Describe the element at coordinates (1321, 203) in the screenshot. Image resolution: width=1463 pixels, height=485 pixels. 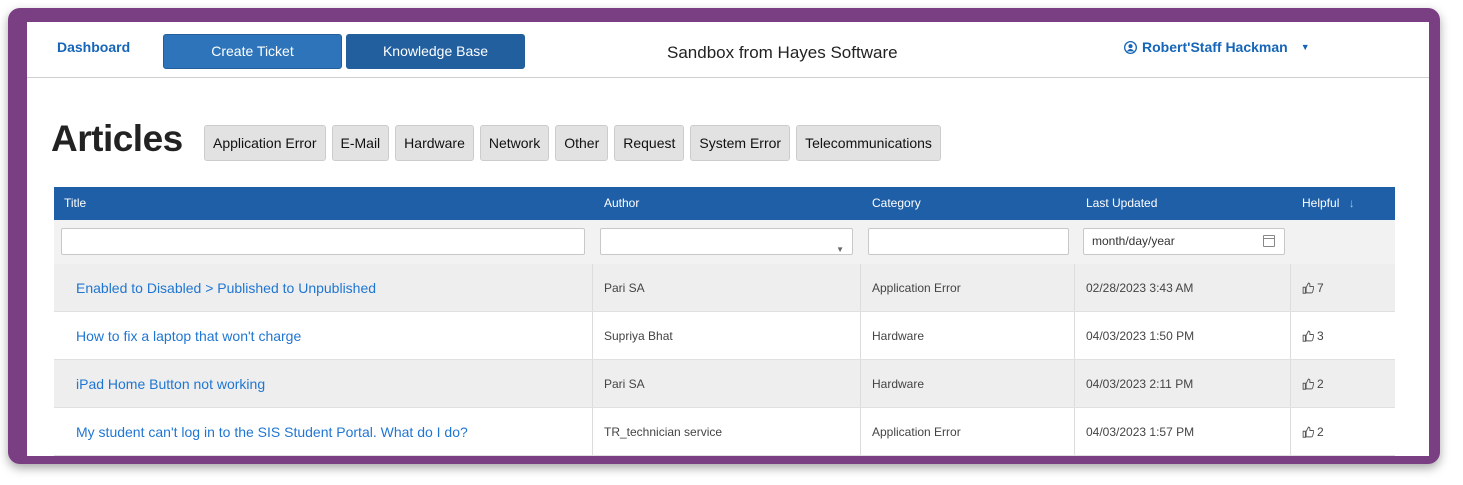
I see `helpful-label: Helpful` at that location.